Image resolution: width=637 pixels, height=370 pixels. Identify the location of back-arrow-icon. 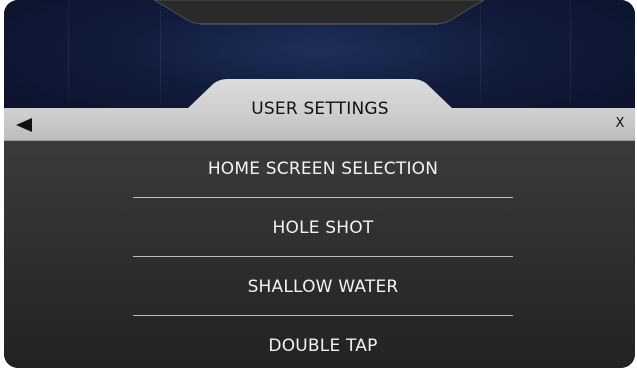
(25, 125).